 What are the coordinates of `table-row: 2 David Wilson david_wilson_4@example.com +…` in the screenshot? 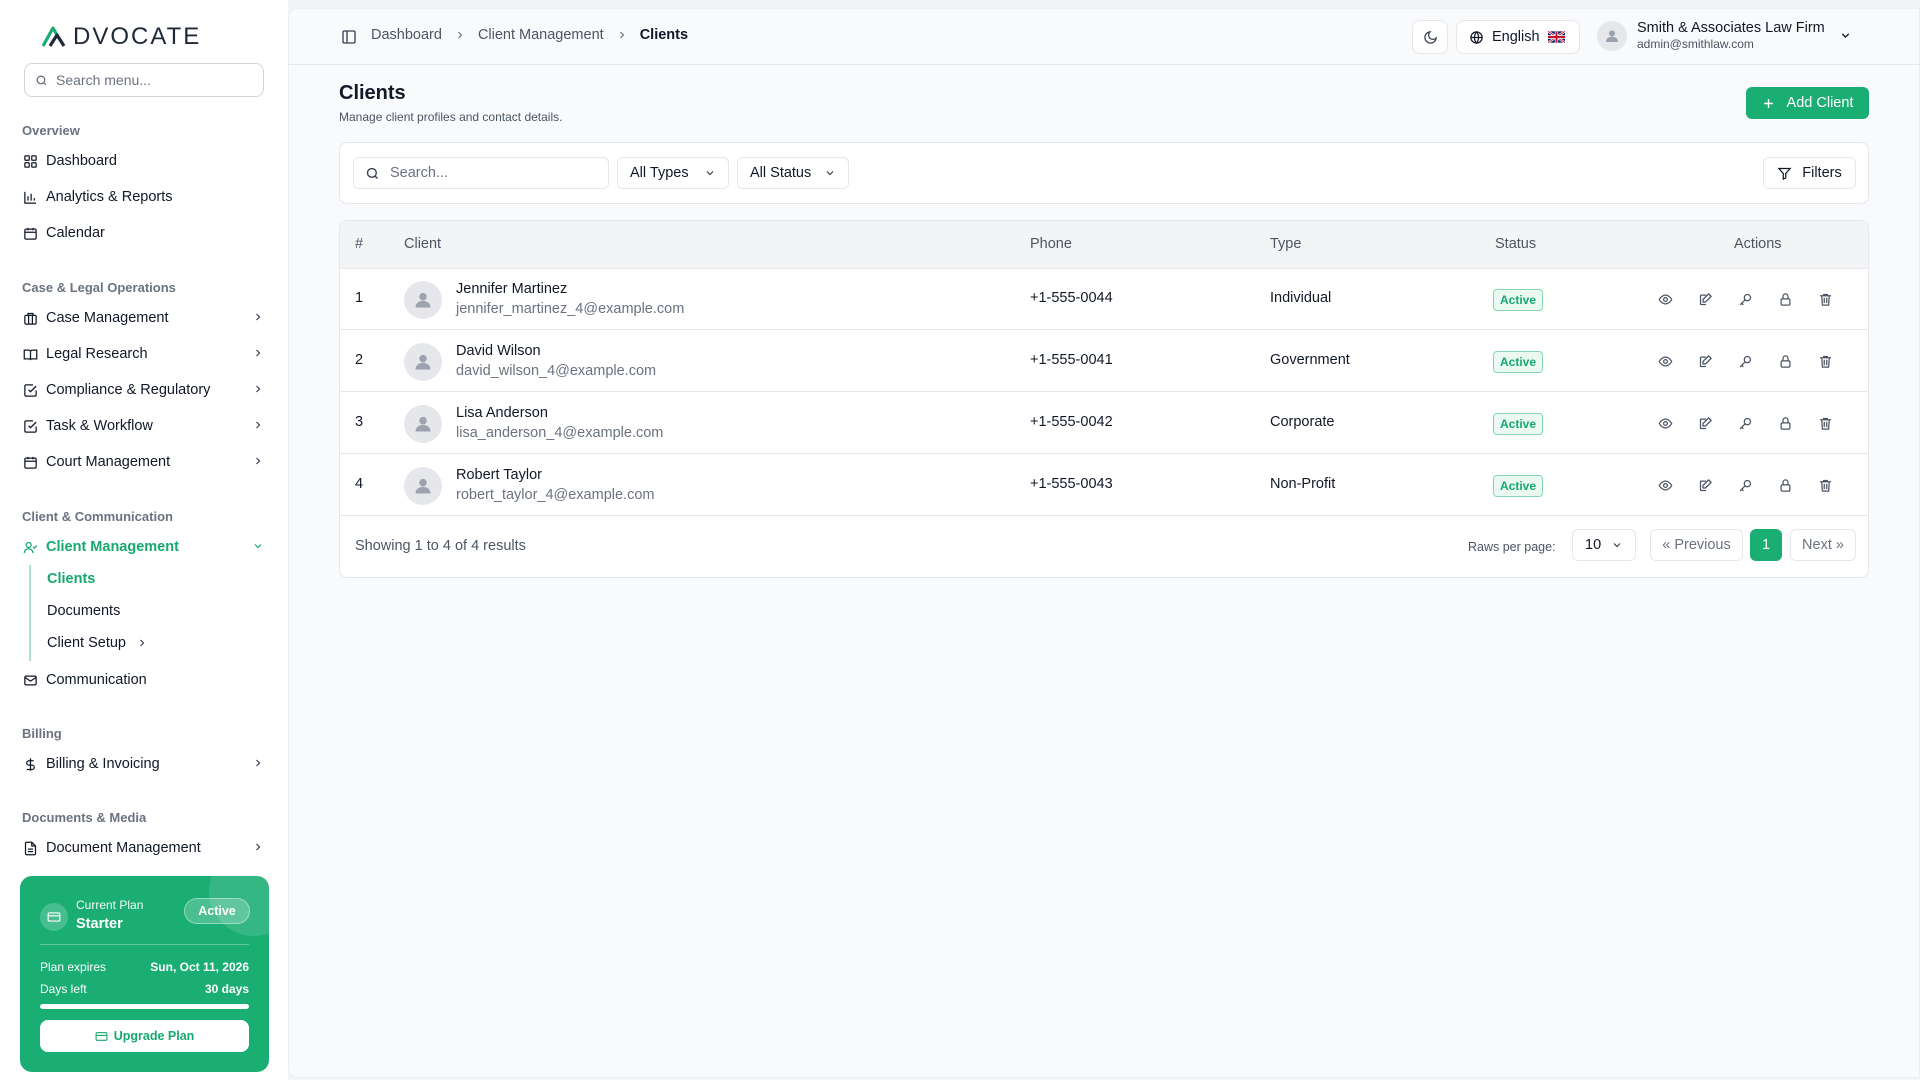 It's located at (1104, 361).